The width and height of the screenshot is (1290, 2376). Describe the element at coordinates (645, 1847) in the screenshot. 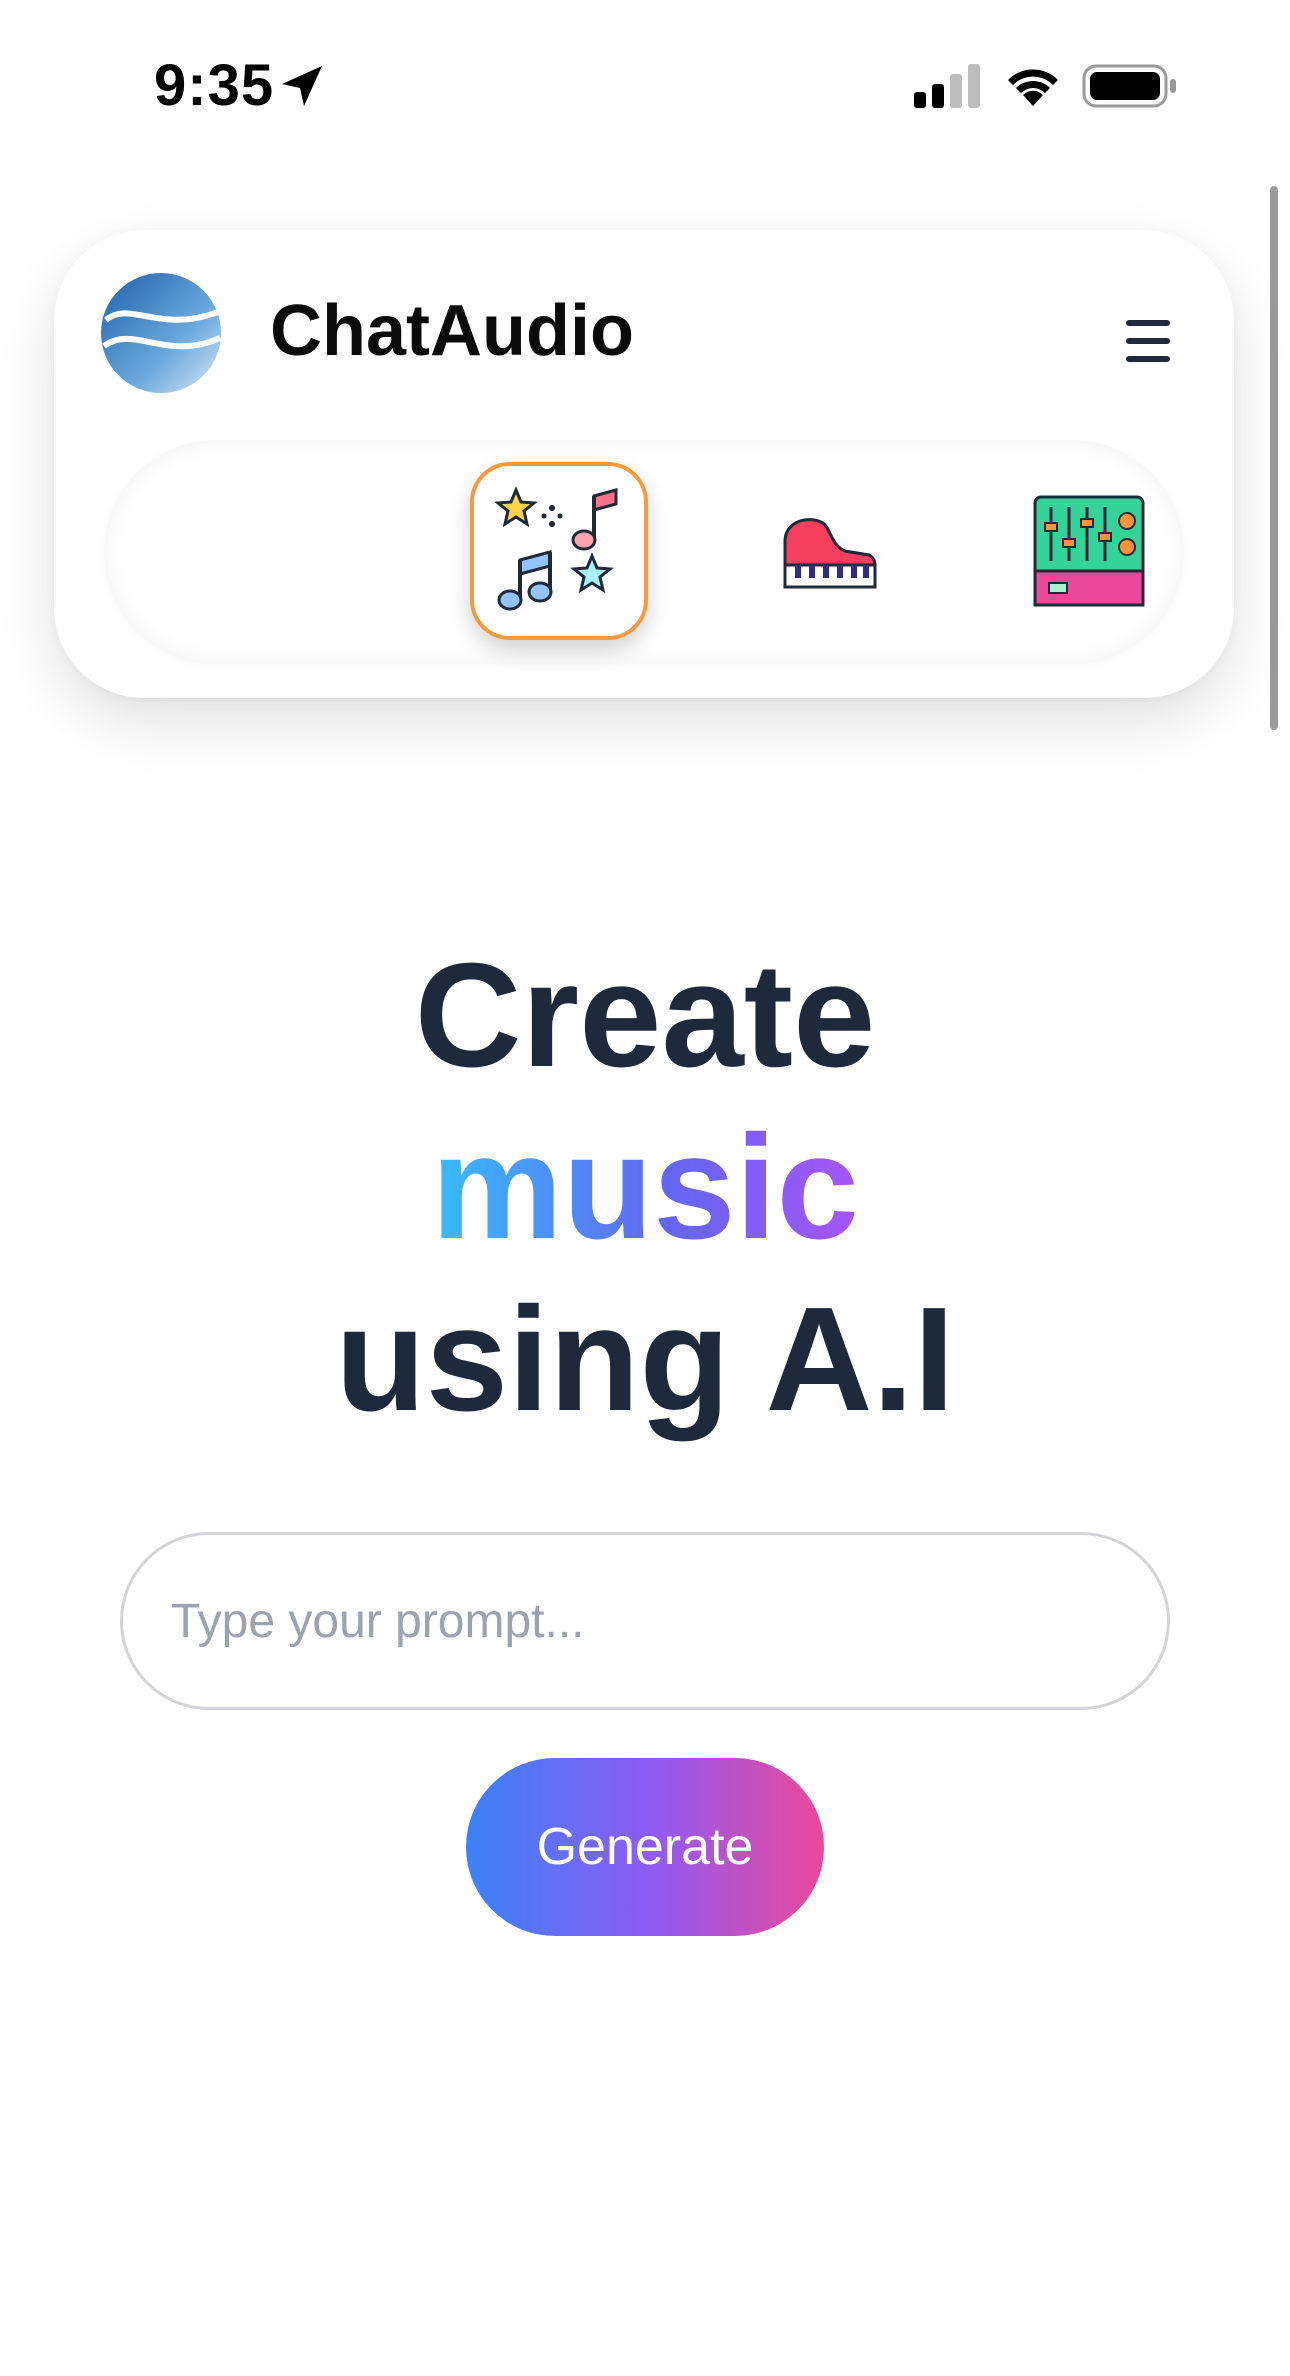

I see `generate-button: Generate` at that location.